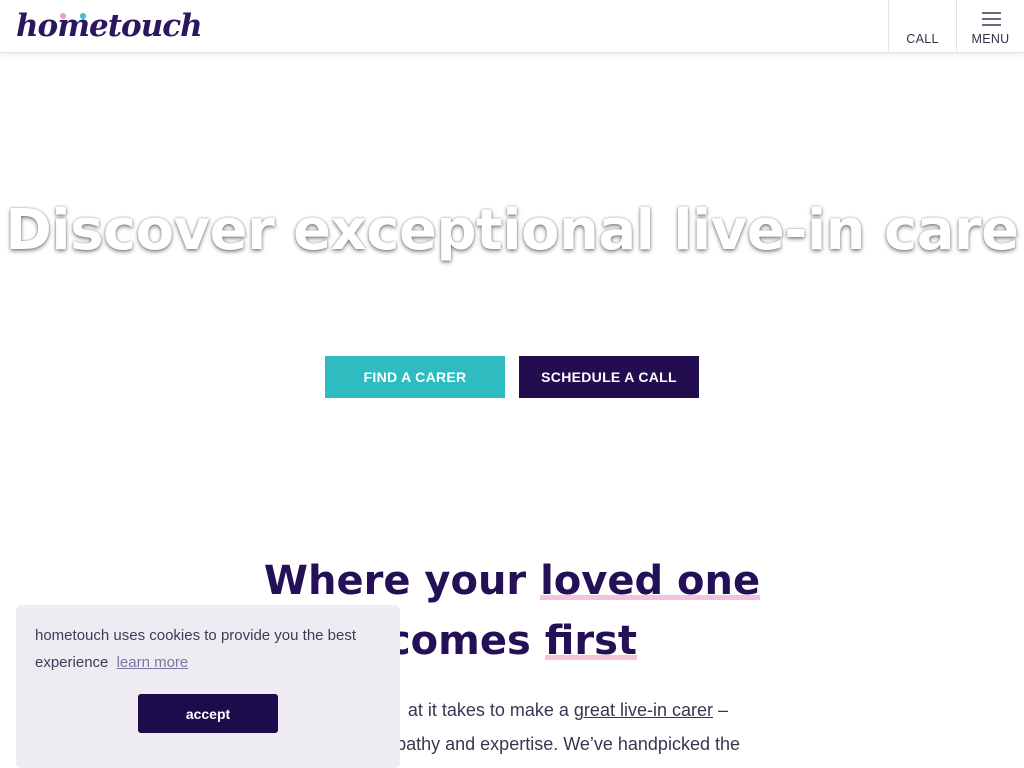 This screenshot has height=768, width=1024. Describe the element at coordinates (402, 581) in the screenshot. I see `heading-text: Where your` at that location.